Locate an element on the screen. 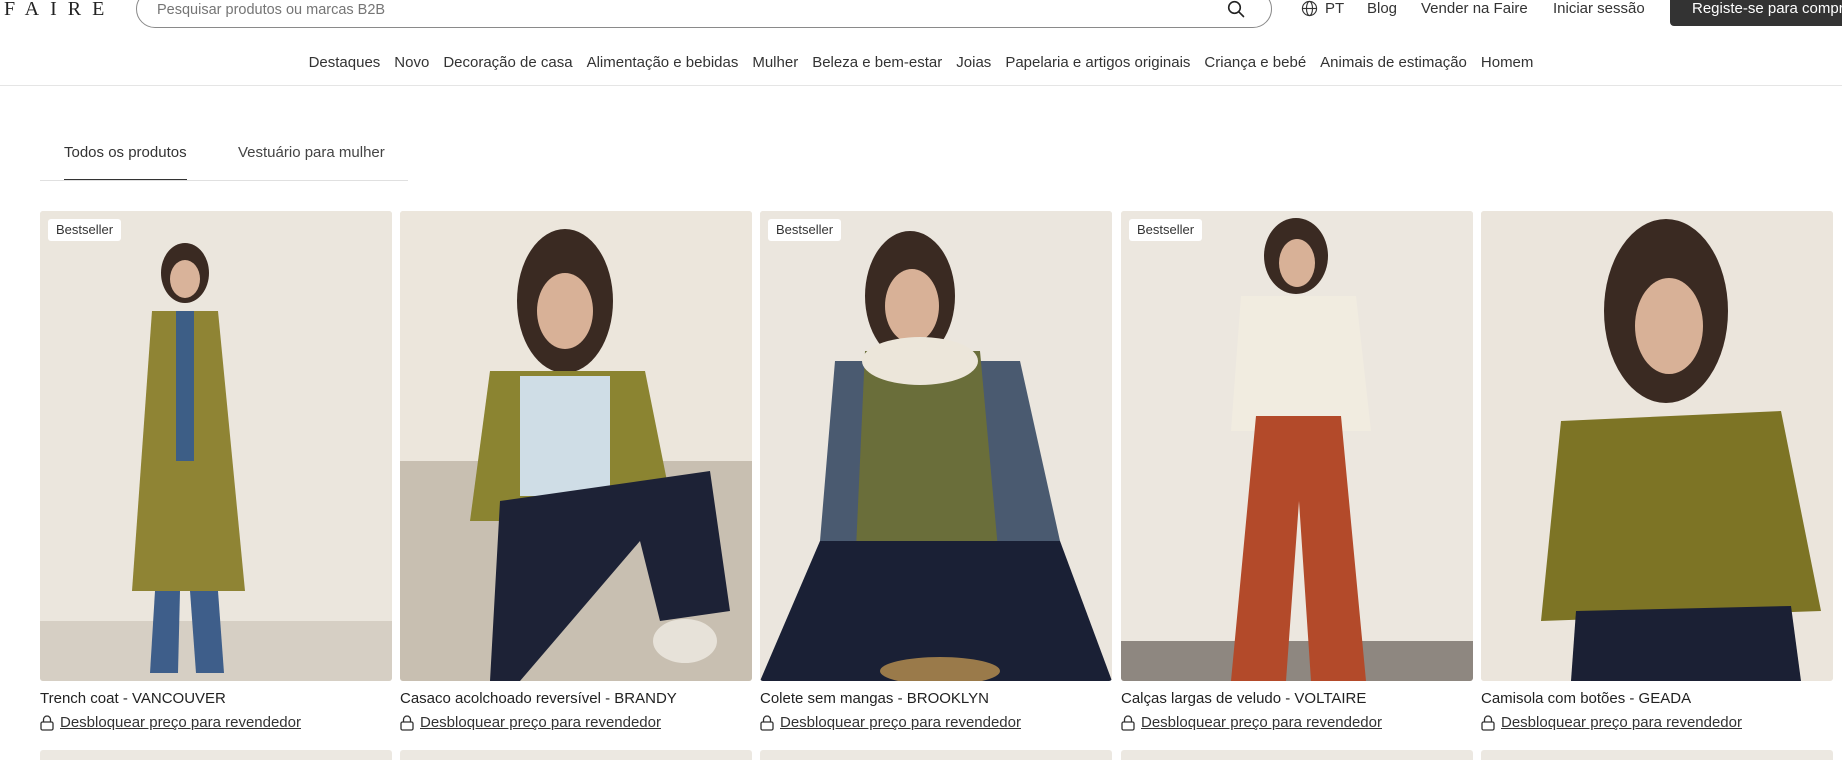 Image resolution: width=1842 pixels, height=760 pixels. category-nav-item: Beleza e bem-estar is located at coordinates (877, 63).